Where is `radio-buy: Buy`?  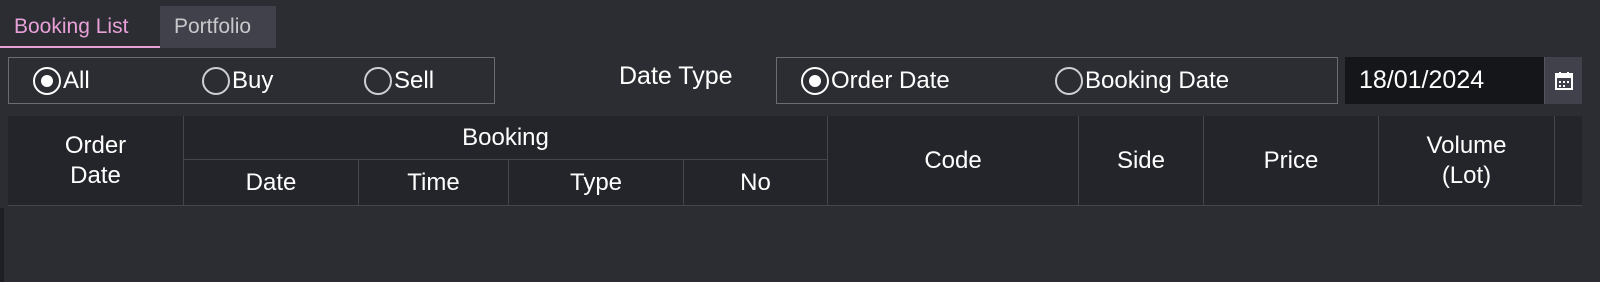
radio-buy: Buy is located at coordinates (237, 80).